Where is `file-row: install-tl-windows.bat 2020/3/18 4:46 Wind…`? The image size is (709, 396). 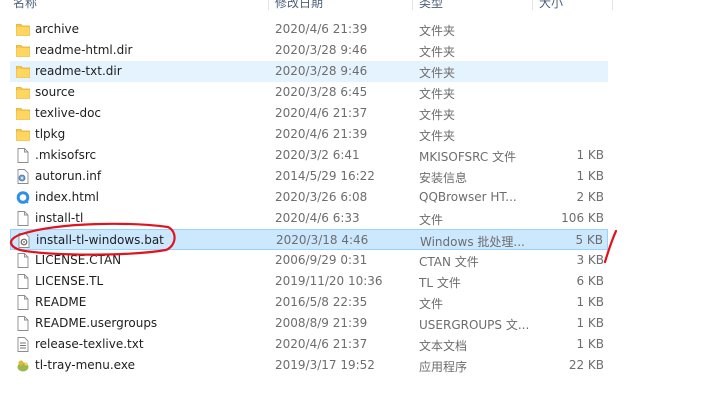
file-row: install-tl-windows.bat 2020/3/18 4:46 Wind… is located at coordinates (309, 239).